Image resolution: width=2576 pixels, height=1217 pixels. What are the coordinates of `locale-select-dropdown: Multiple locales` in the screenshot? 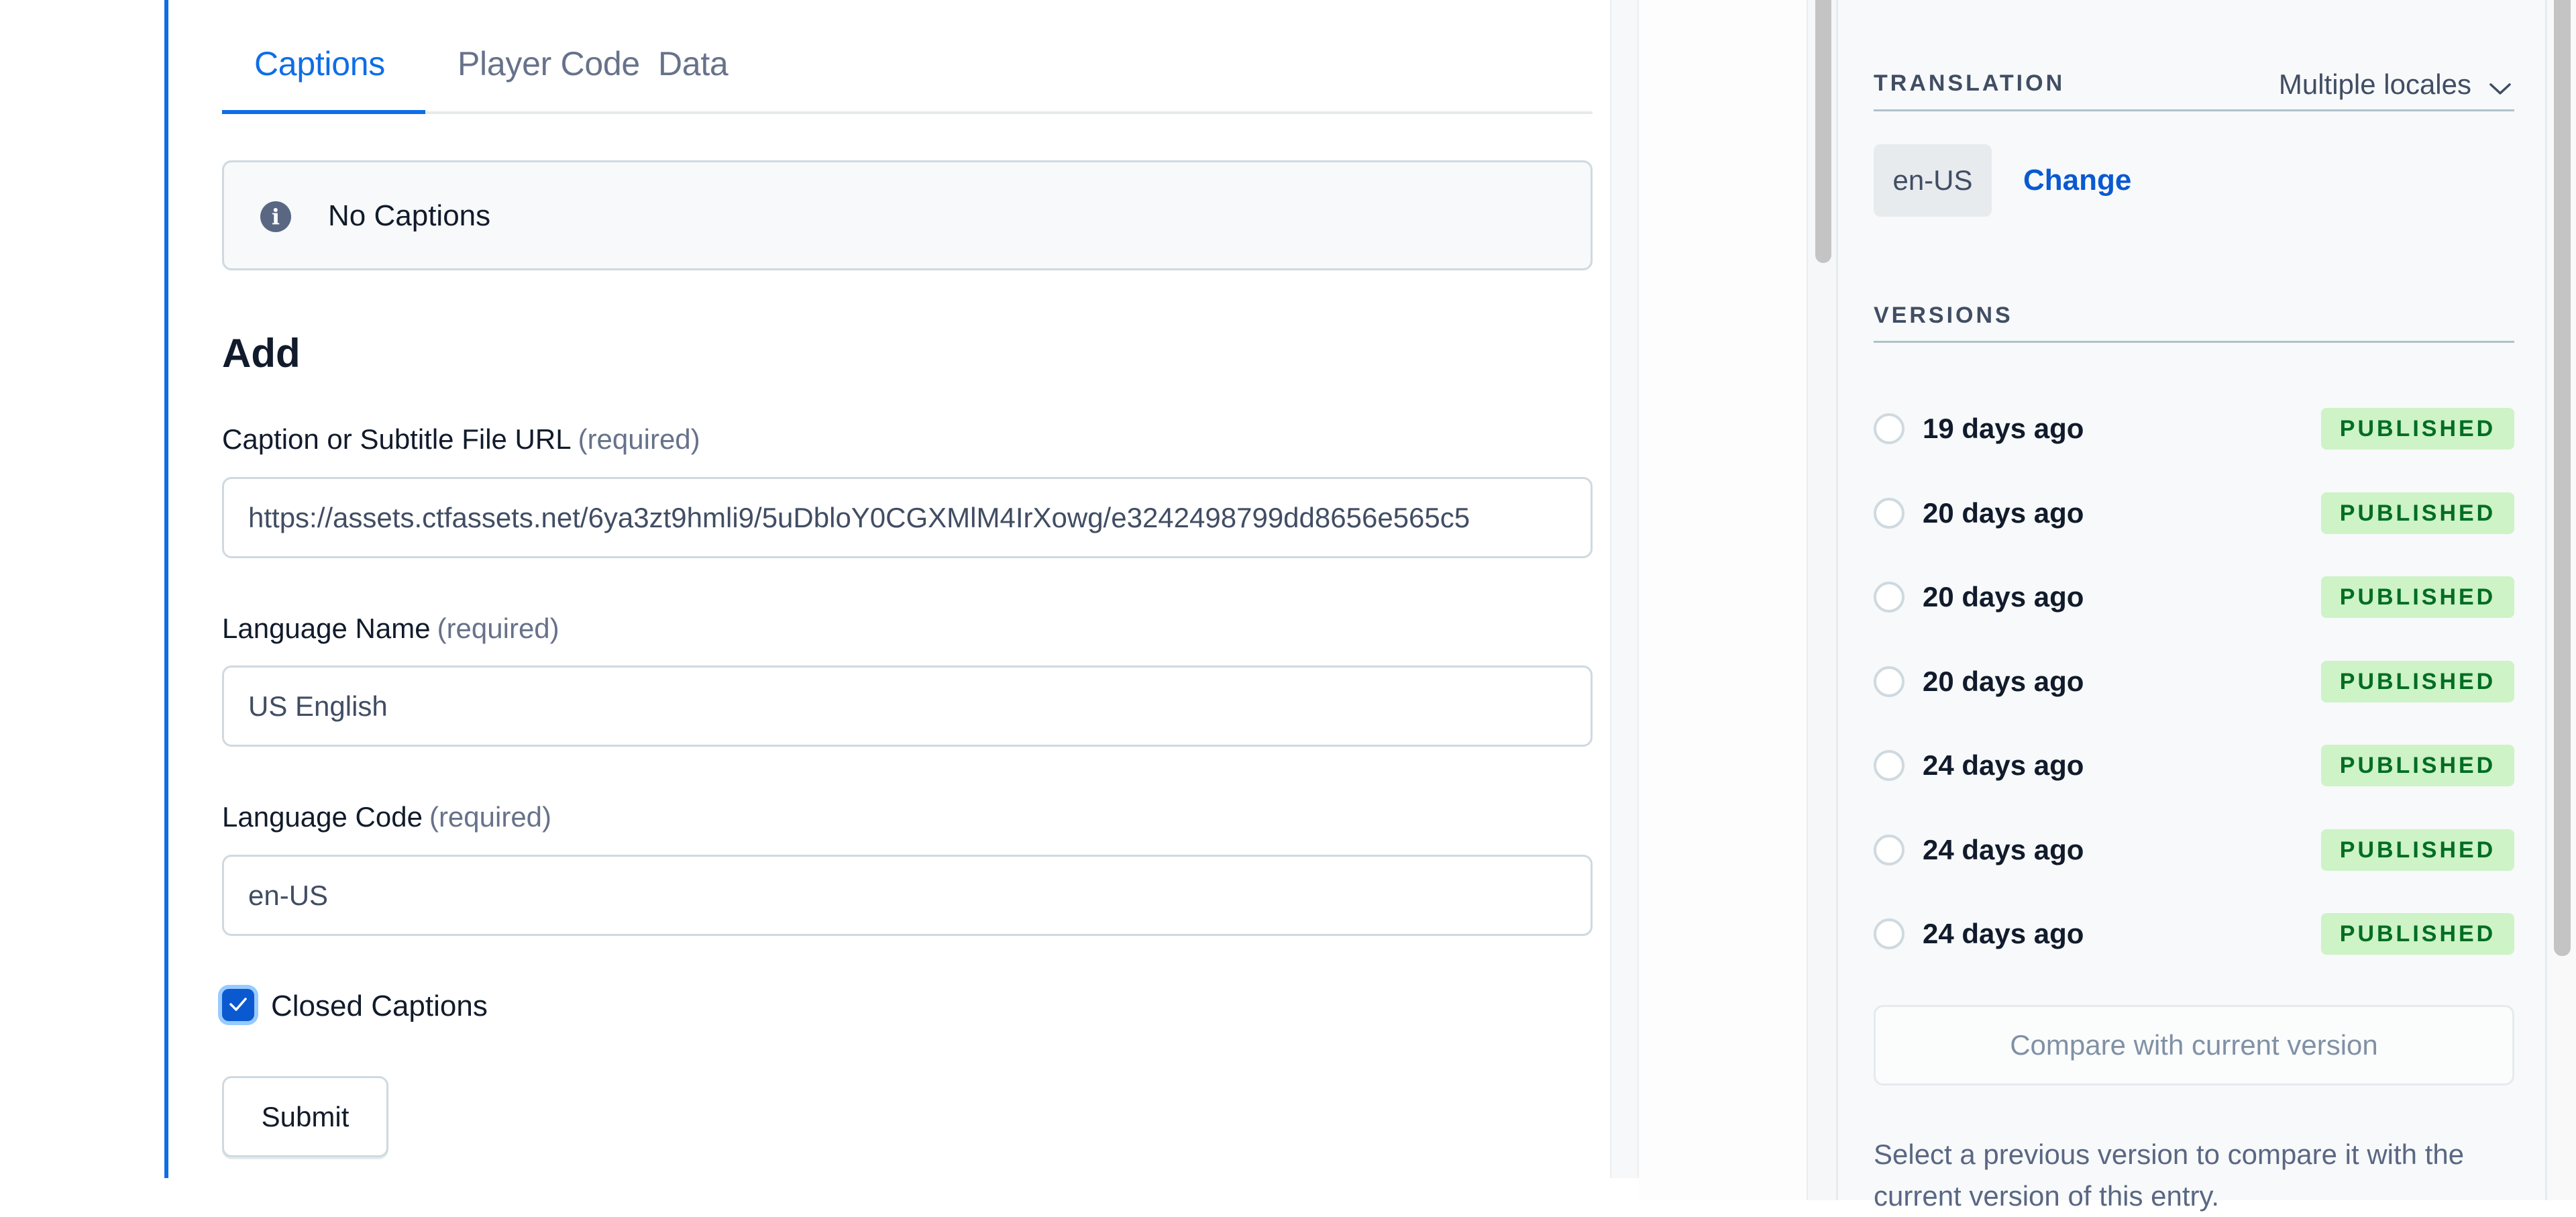 It's located at (2395, 84).